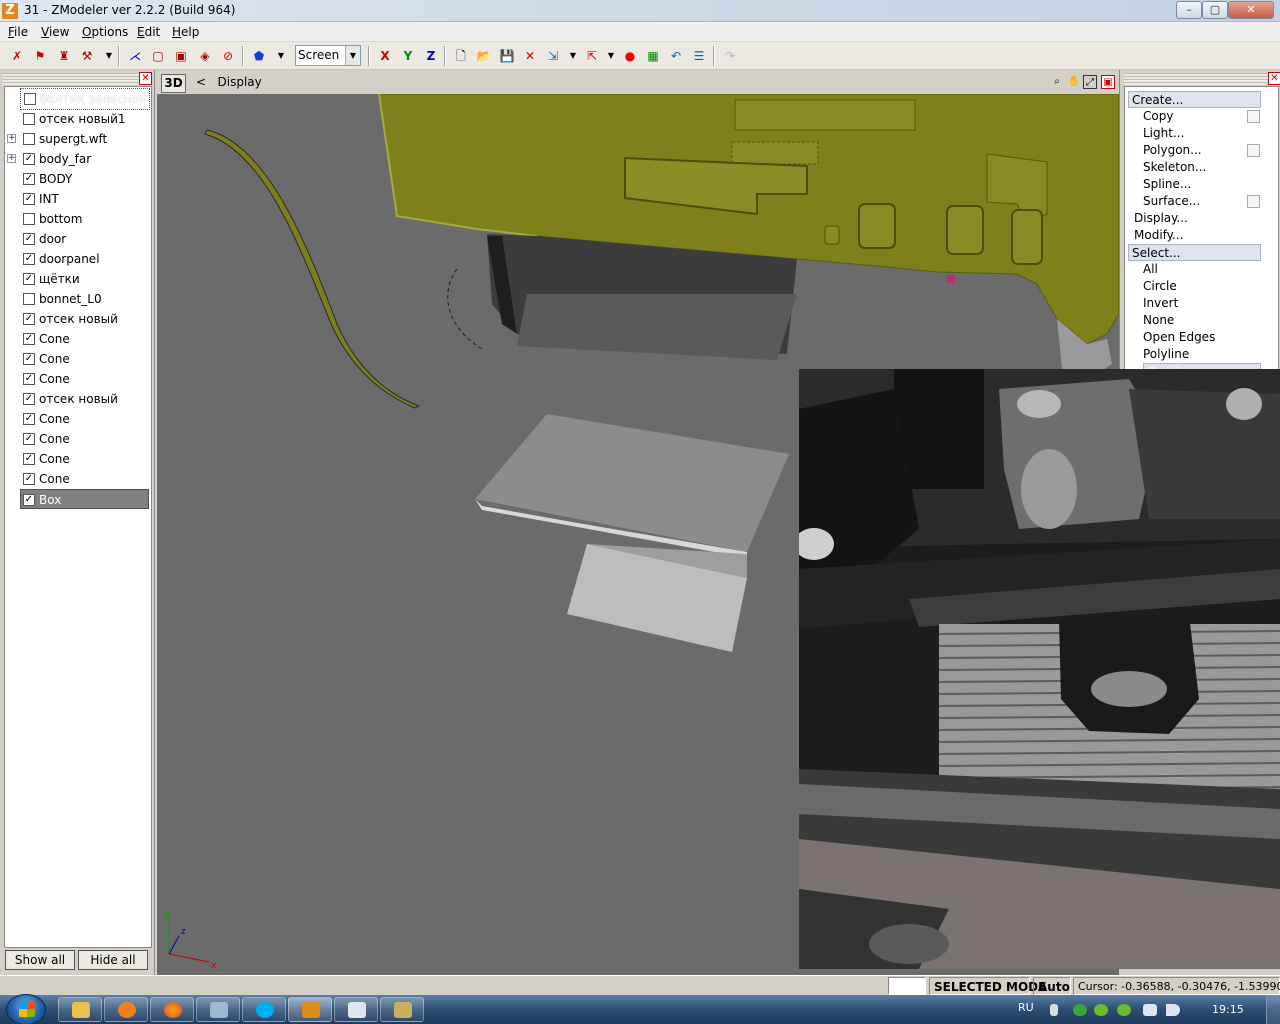  Describe the element at coordinates (1090, 82) in the screenshot. I see `maximize-viewport-icon: ⤢` at that location.